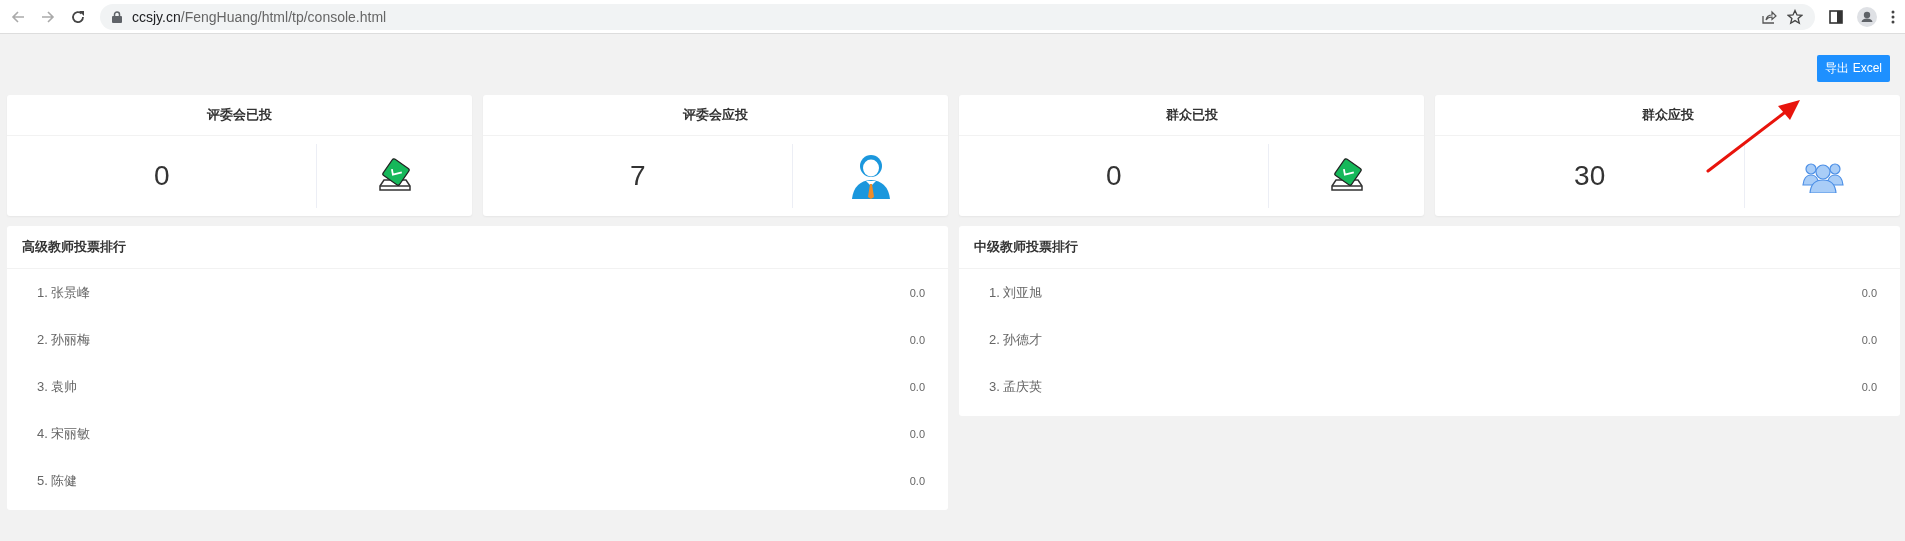  I want to click on person-icon, so click(870, 176).